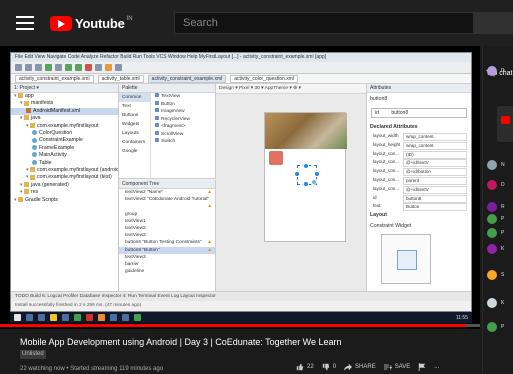  Describe the element at coordinates (64, 140) in the screenshot. I see `project-tree-item: ConstraintExample` at that location.